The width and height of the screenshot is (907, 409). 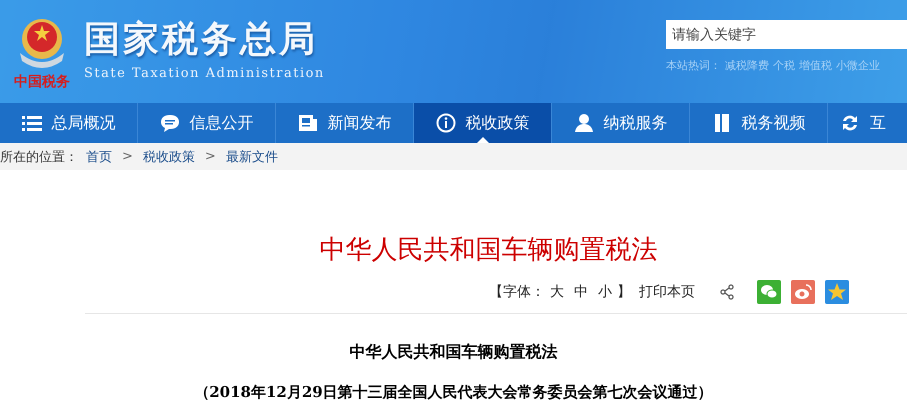 What do you see at coordinates (168, 157) in the screenshot?
I see `breadcrumb-link: 税收政策` at bounding box center [168, 157].